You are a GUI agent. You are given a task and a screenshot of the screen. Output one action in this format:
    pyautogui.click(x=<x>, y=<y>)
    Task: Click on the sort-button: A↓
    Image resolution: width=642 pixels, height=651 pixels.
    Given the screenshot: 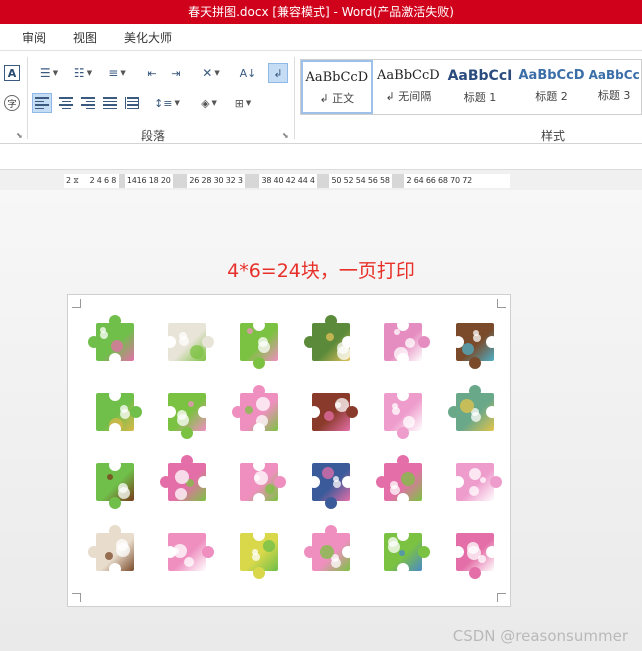 What is the action you would take?
    pyautogui.click(x=248, y=73)
    